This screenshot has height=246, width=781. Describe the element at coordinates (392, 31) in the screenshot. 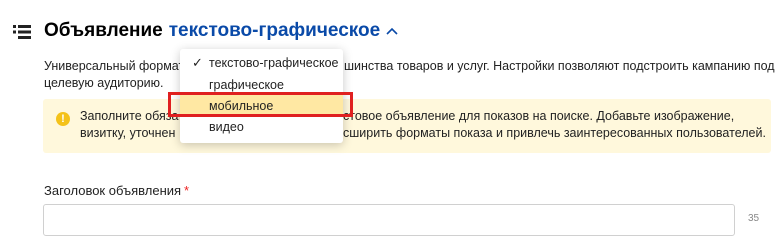

I see `chevron-up-icon` at that location.